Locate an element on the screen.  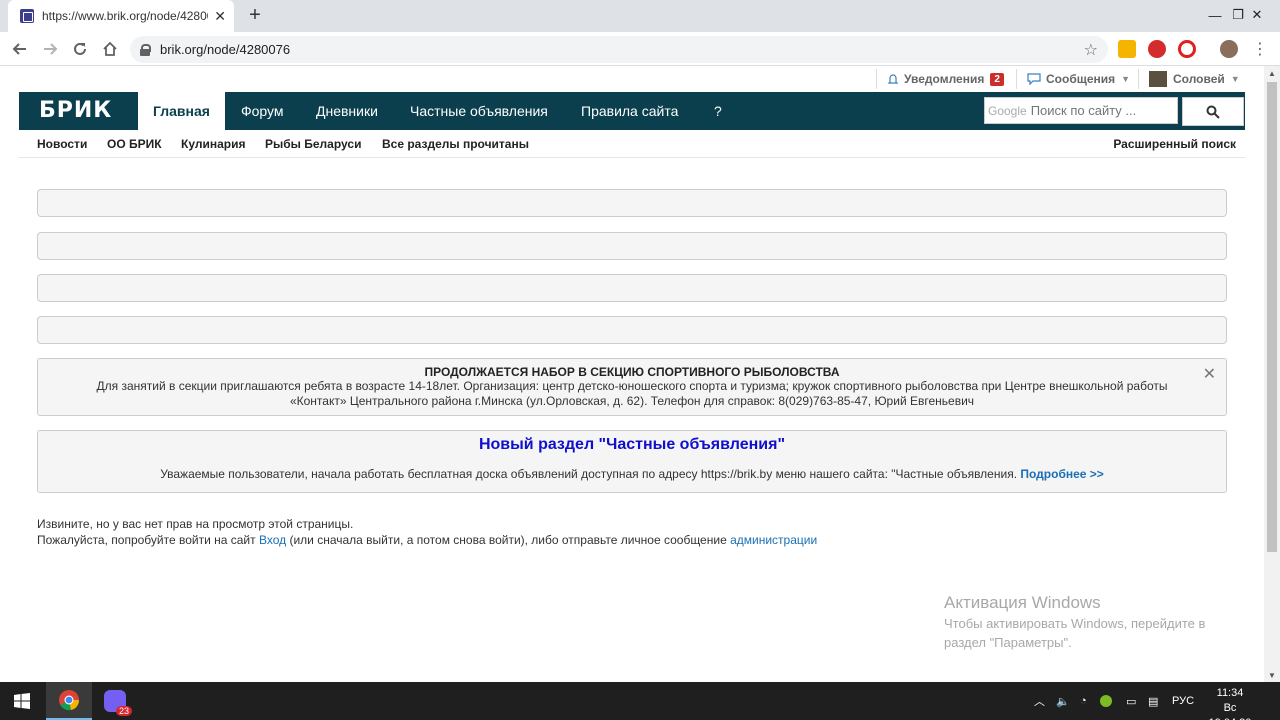
watermark-line1: Чтобы активировать Windows, перейдите в is located at coordinates (1075, 623).